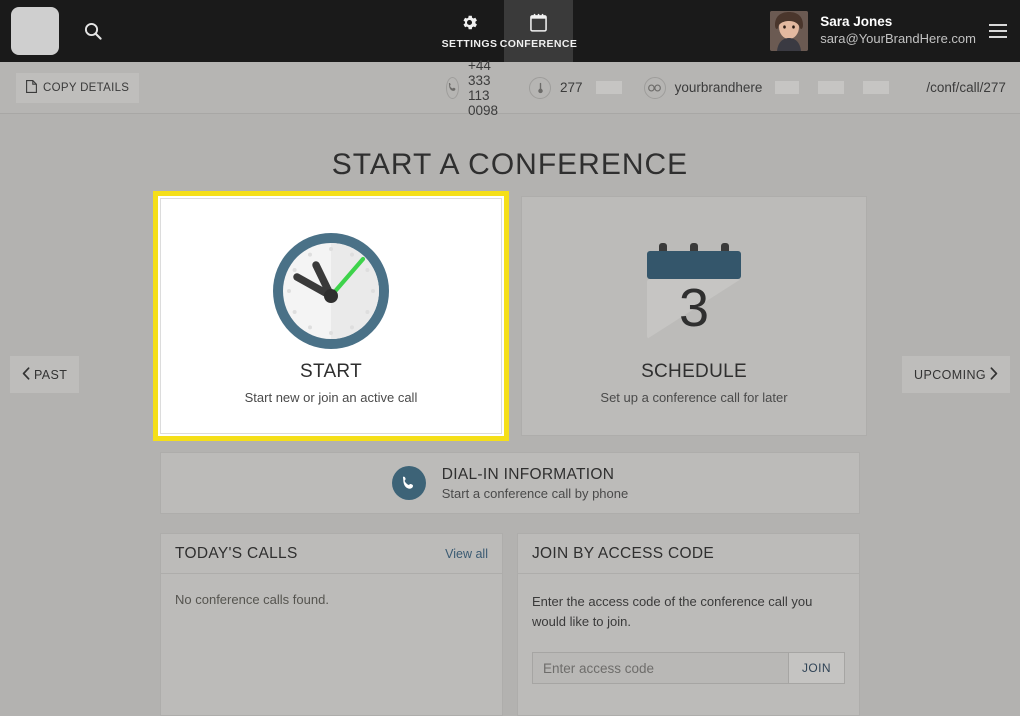  What do you see at coordinates (31, 87) in the screenshot?
I see `copy-document-icon` at bounding box center [31, 87].